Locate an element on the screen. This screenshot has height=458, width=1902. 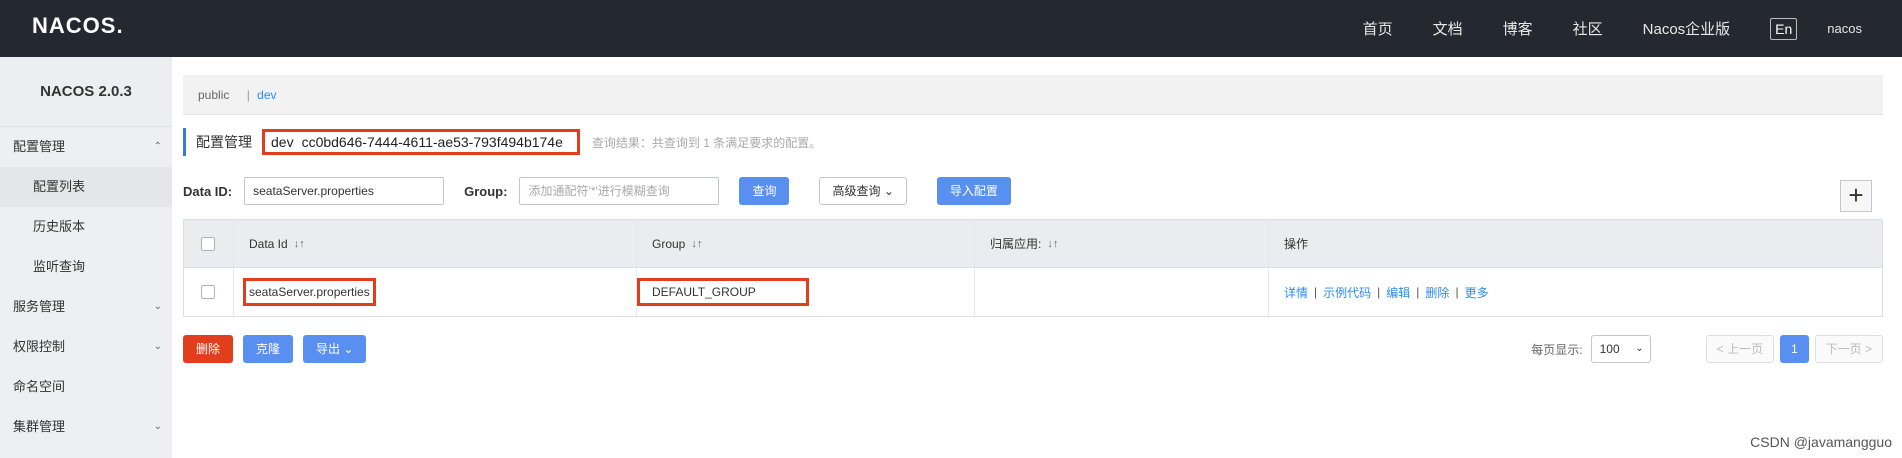
watermark: CSDN @javamangguo is located at coordinates (1821, 442).